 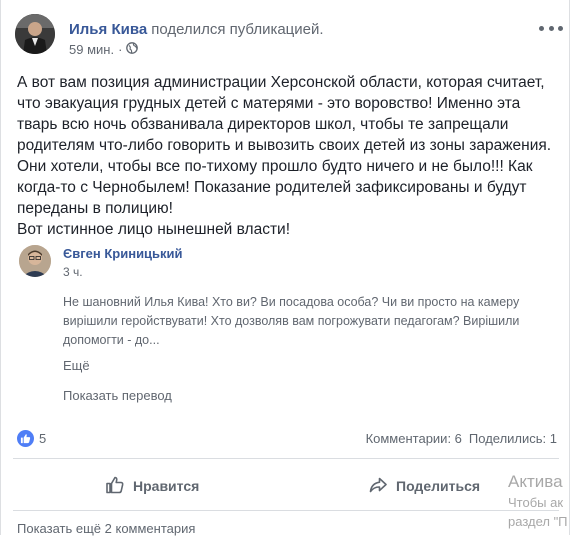 I want to click on activation-watermark: Актива Чтобы ак раздел "П, so click(x=538, y=501).